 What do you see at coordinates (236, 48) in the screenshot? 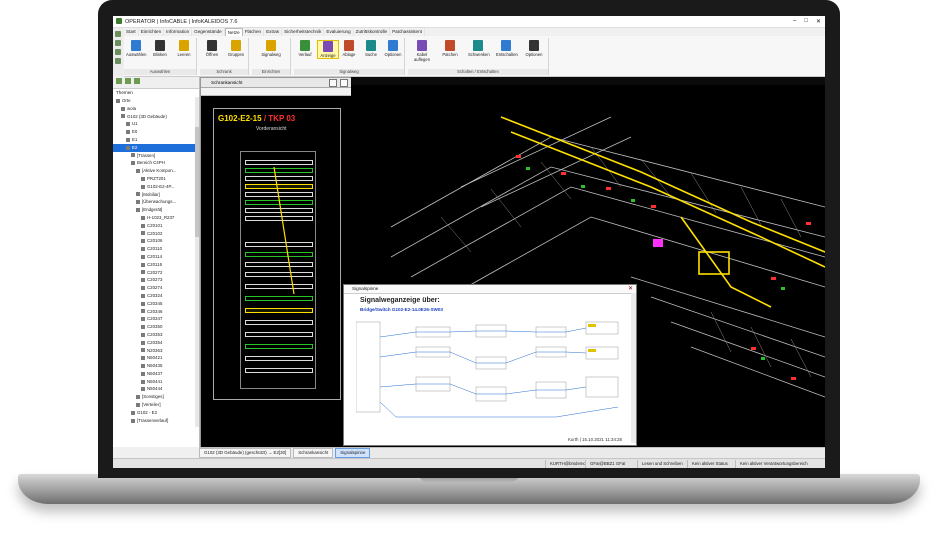
I see `ribbon-button-1-1: Gruppen` at bounding box center [236, 48].